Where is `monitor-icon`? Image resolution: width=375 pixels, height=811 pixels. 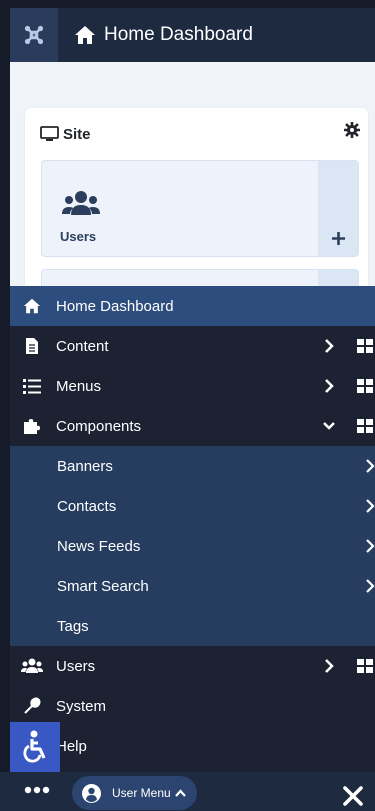 monitor-icon is located at coordinates (49, 133).